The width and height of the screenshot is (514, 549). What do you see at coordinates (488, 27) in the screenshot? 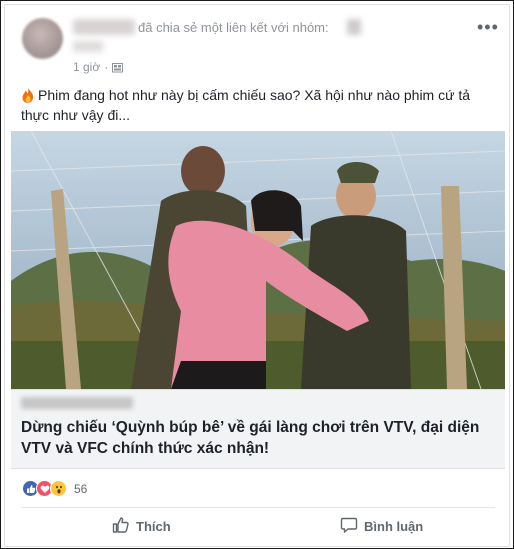
I see `more-options-button: •••` at bounding box center [488, 27].